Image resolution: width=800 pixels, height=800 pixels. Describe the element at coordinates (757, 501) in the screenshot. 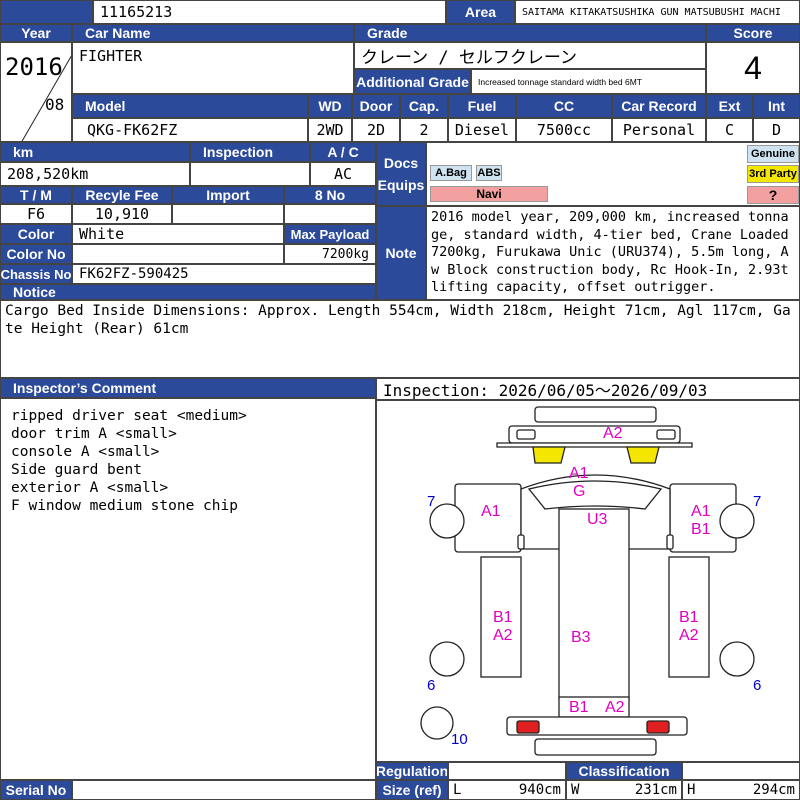

I see `tire-mark-front-right: 7` at that location.